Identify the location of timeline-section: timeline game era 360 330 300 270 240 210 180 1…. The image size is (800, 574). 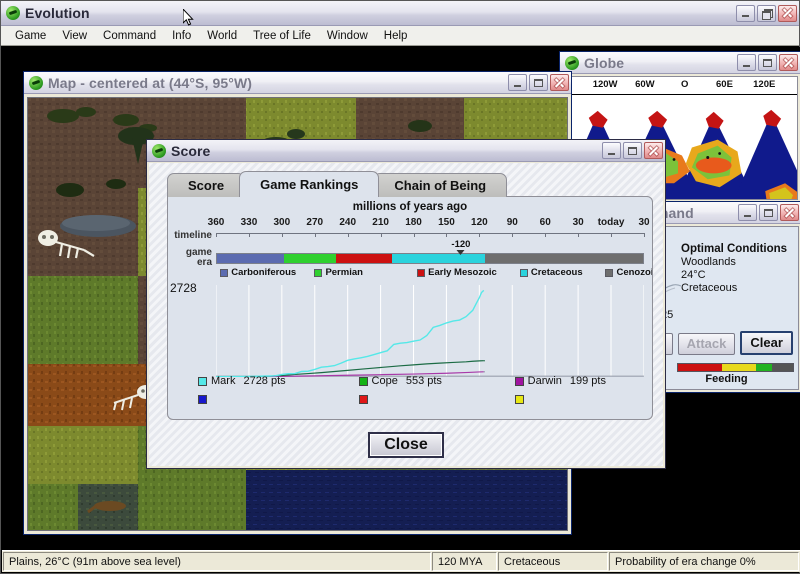
(410, 248).